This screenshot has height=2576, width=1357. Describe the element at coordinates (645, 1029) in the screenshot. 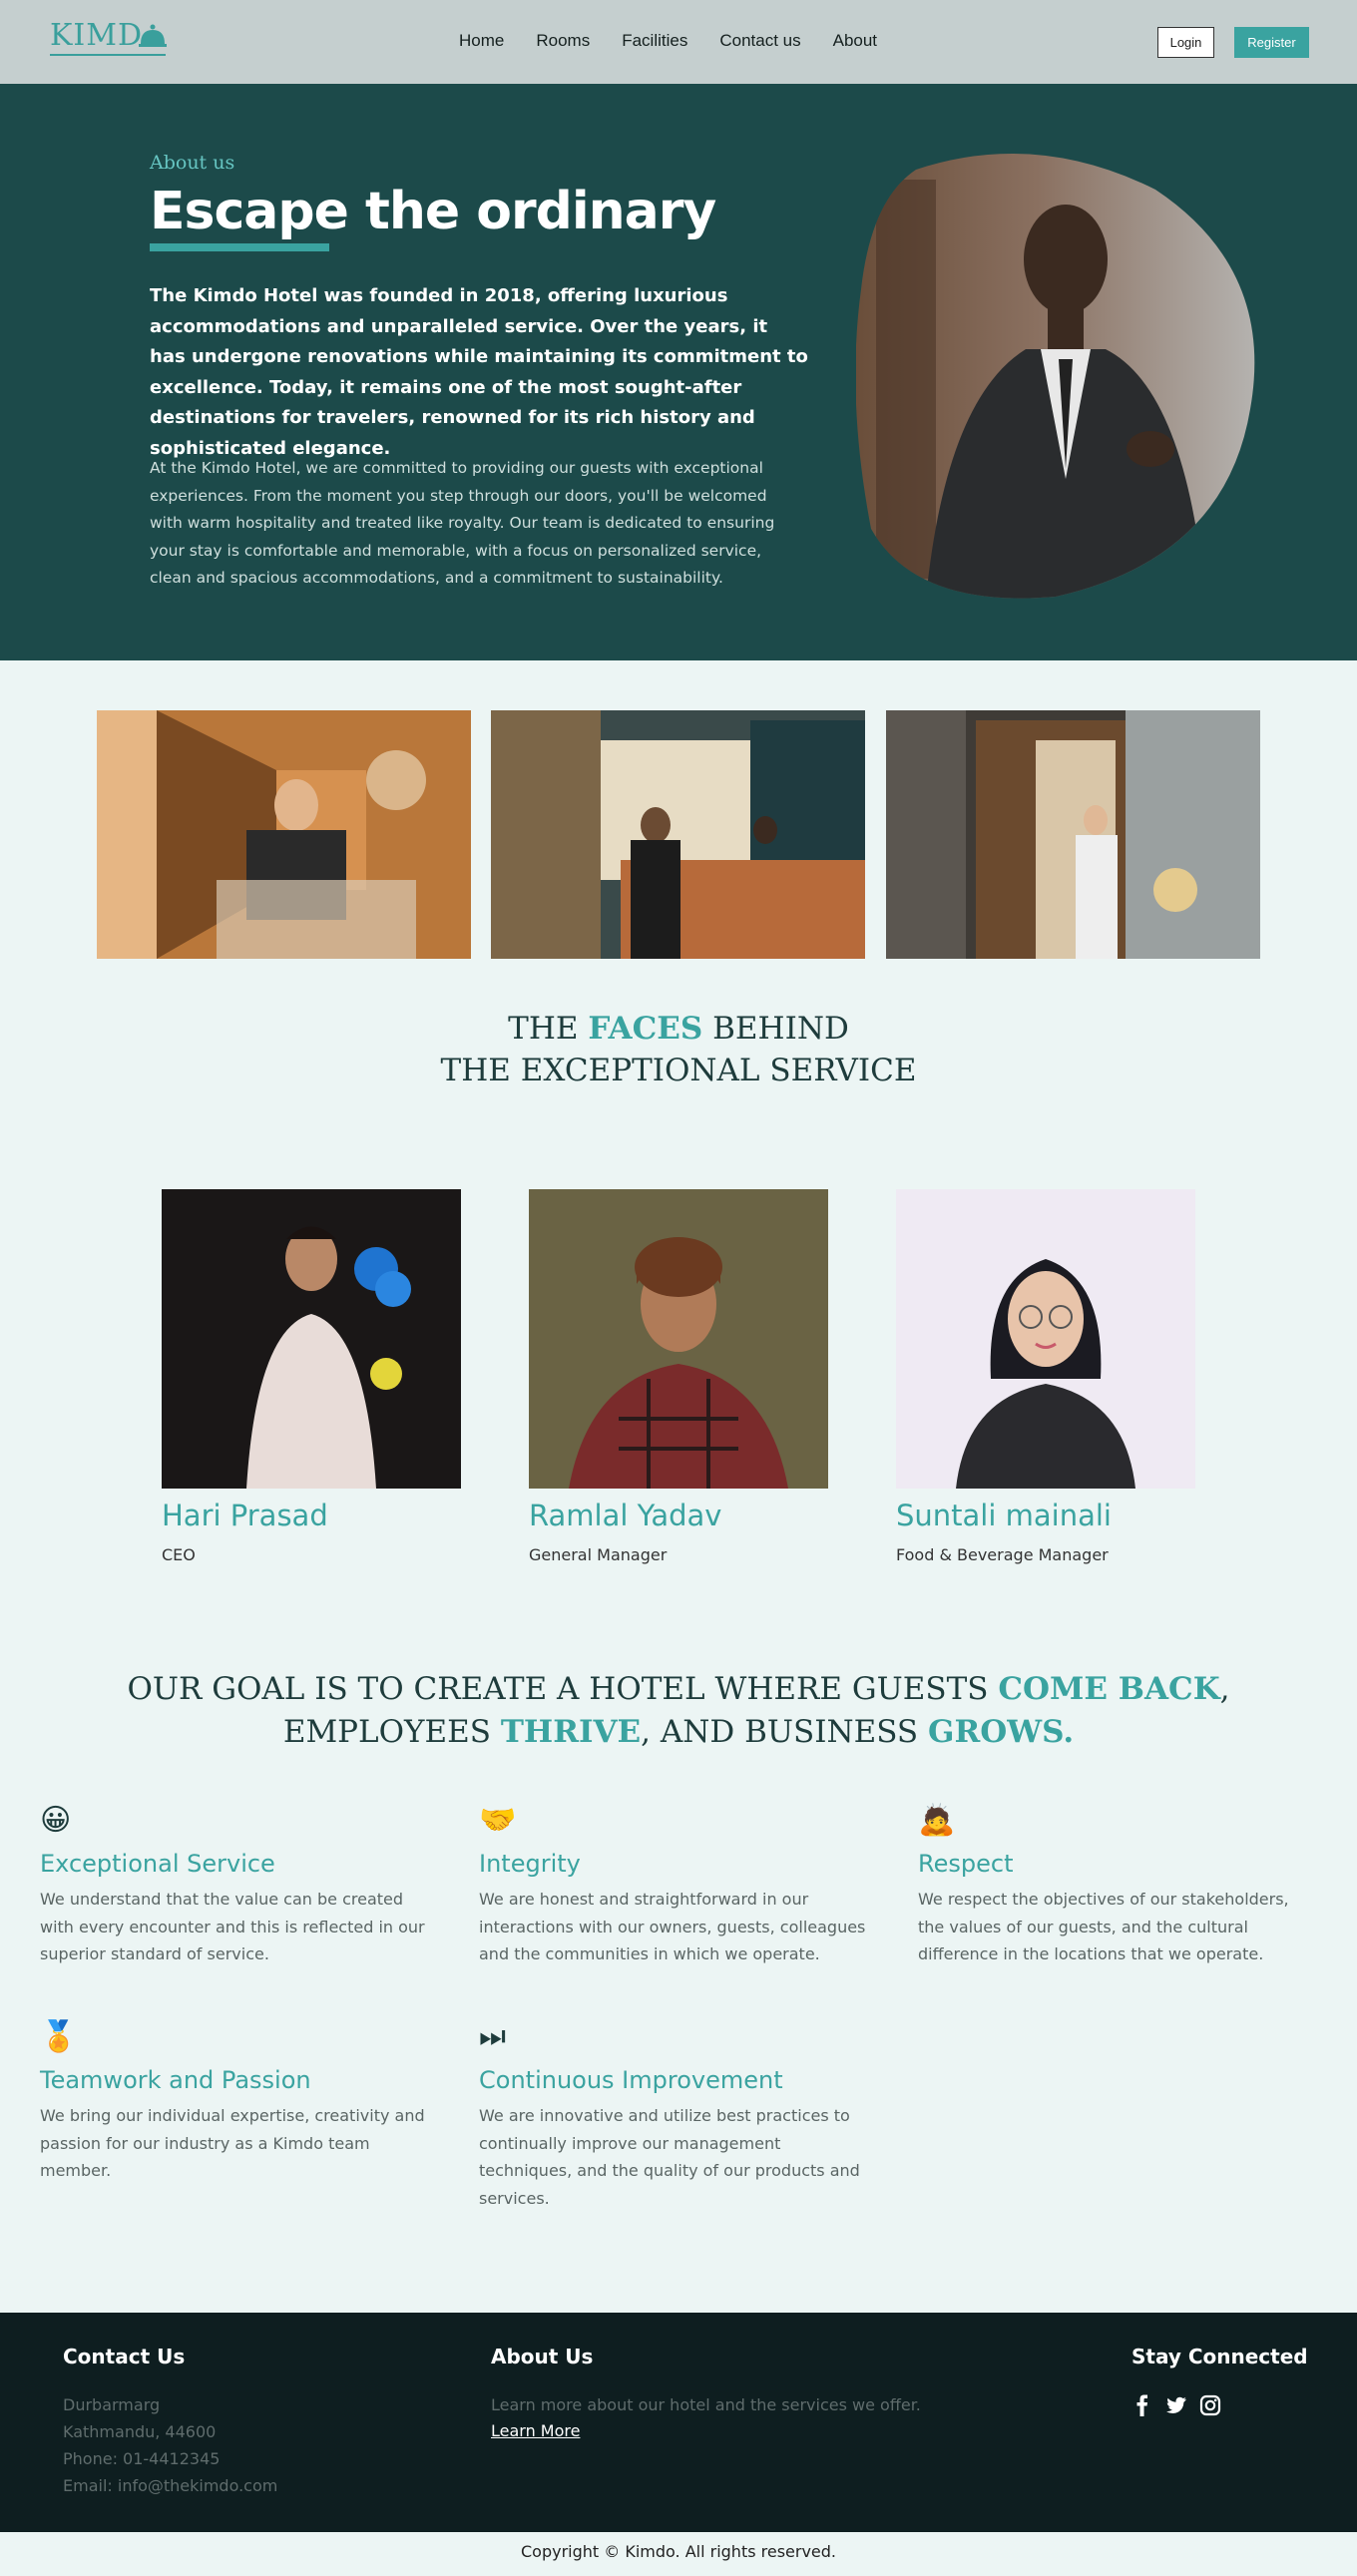

I see `team-heading-accent: FACES` at that location.